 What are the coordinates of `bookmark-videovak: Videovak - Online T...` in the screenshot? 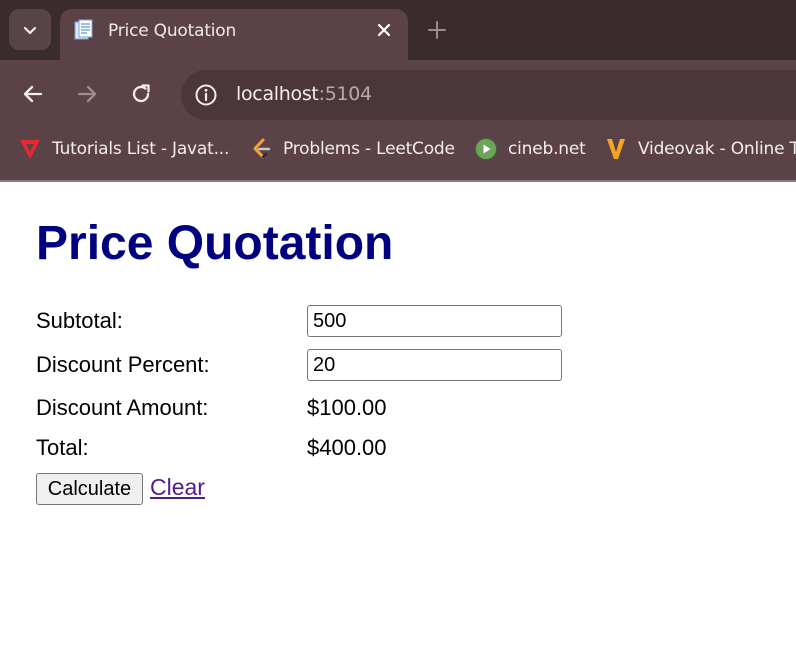 It's located at (700, 149).